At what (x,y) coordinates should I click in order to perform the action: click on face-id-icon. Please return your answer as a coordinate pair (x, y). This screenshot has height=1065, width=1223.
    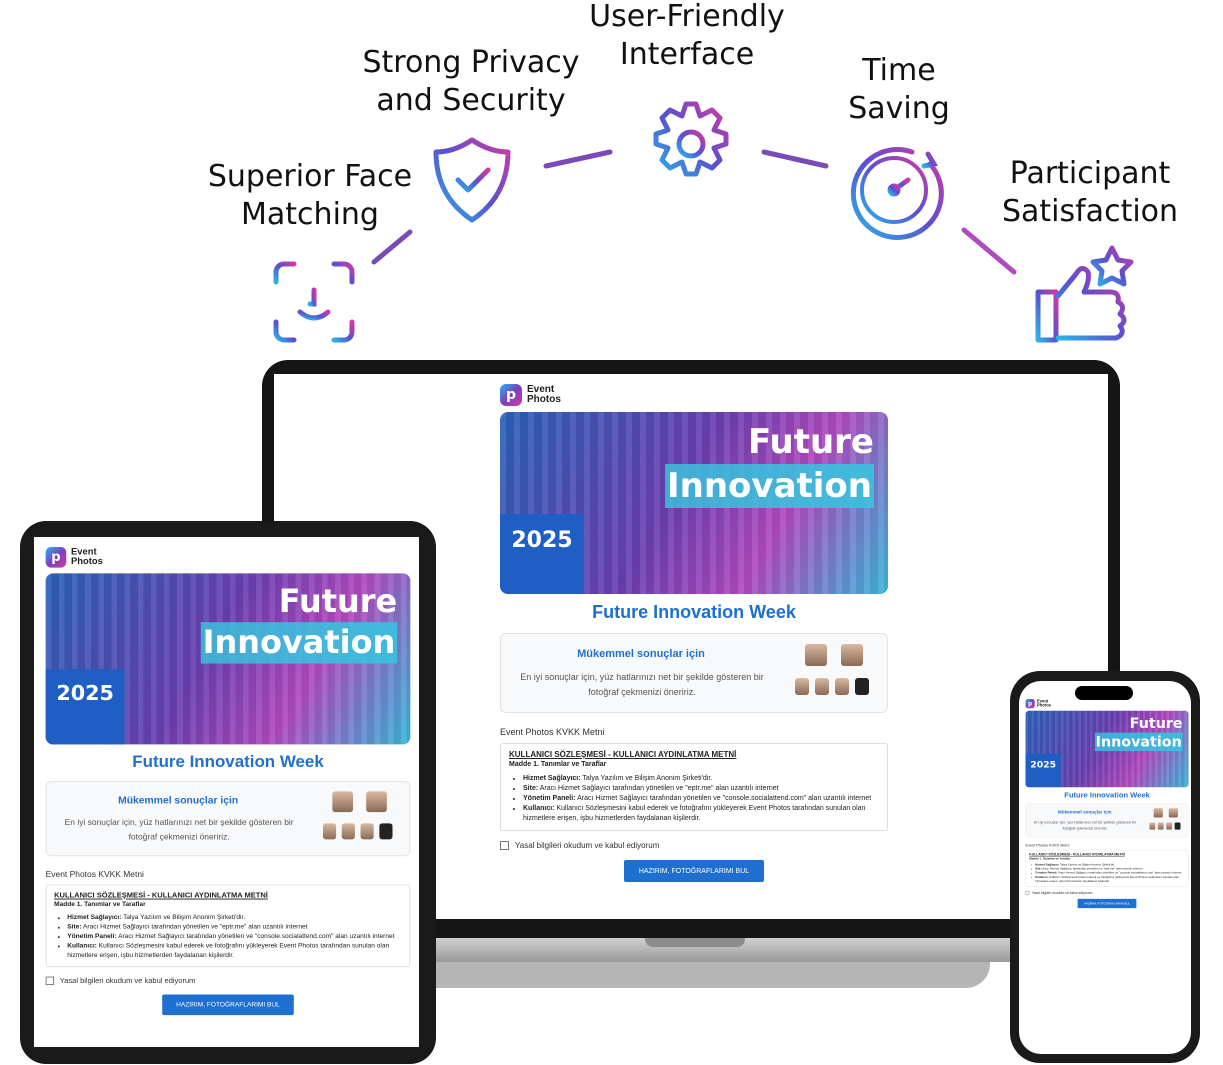
    Looking at the image, I should click on (314, 302).